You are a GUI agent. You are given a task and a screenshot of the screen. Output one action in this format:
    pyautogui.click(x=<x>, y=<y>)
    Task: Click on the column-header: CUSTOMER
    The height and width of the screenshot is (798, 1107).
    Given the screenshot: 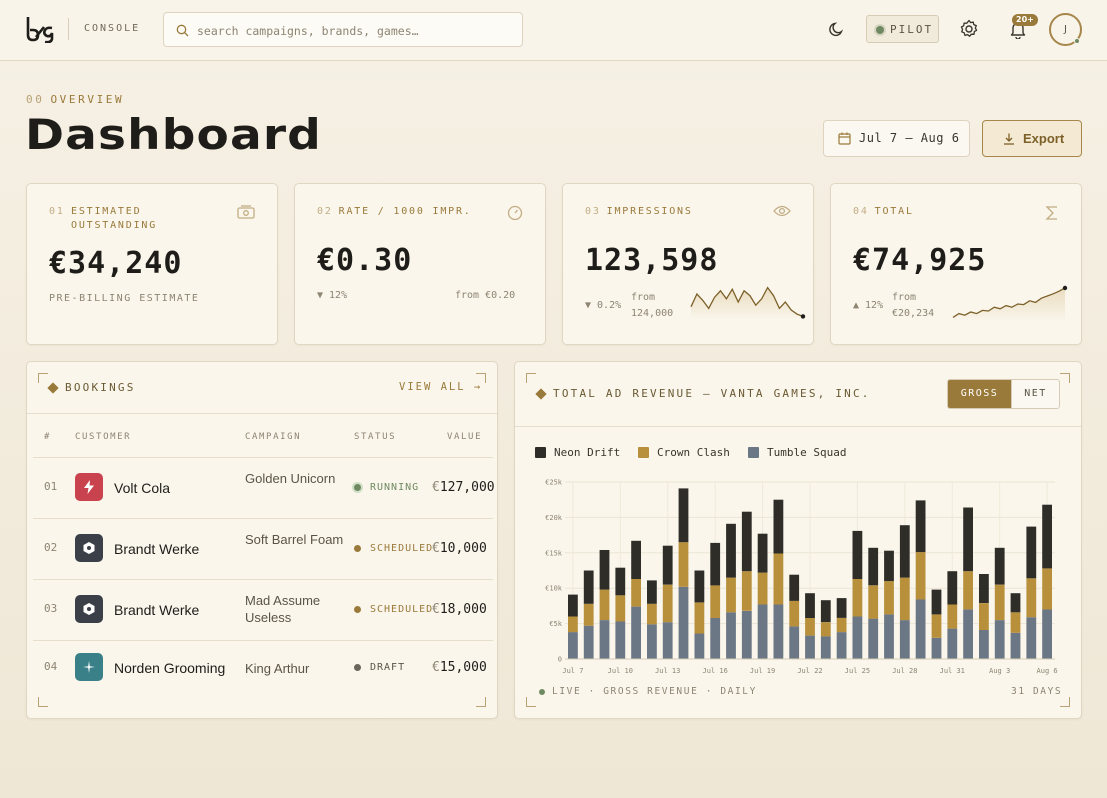 What is the action you would take?
    pyautogui.click(x=103, y=437)
    